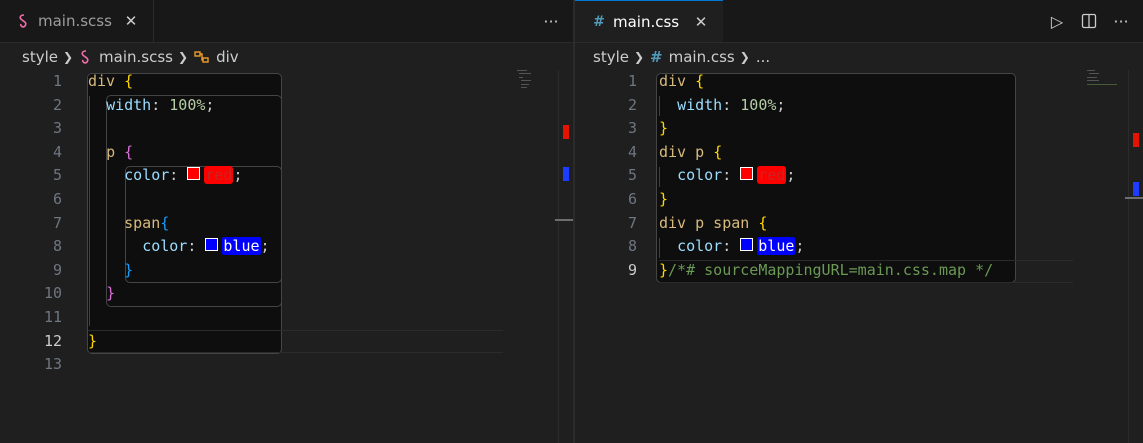 The image size is (1143, 443). What do you see at coordinates (52, 316) in the screenshot?
I see `line-number: 11` at bounding box center [52, 316].